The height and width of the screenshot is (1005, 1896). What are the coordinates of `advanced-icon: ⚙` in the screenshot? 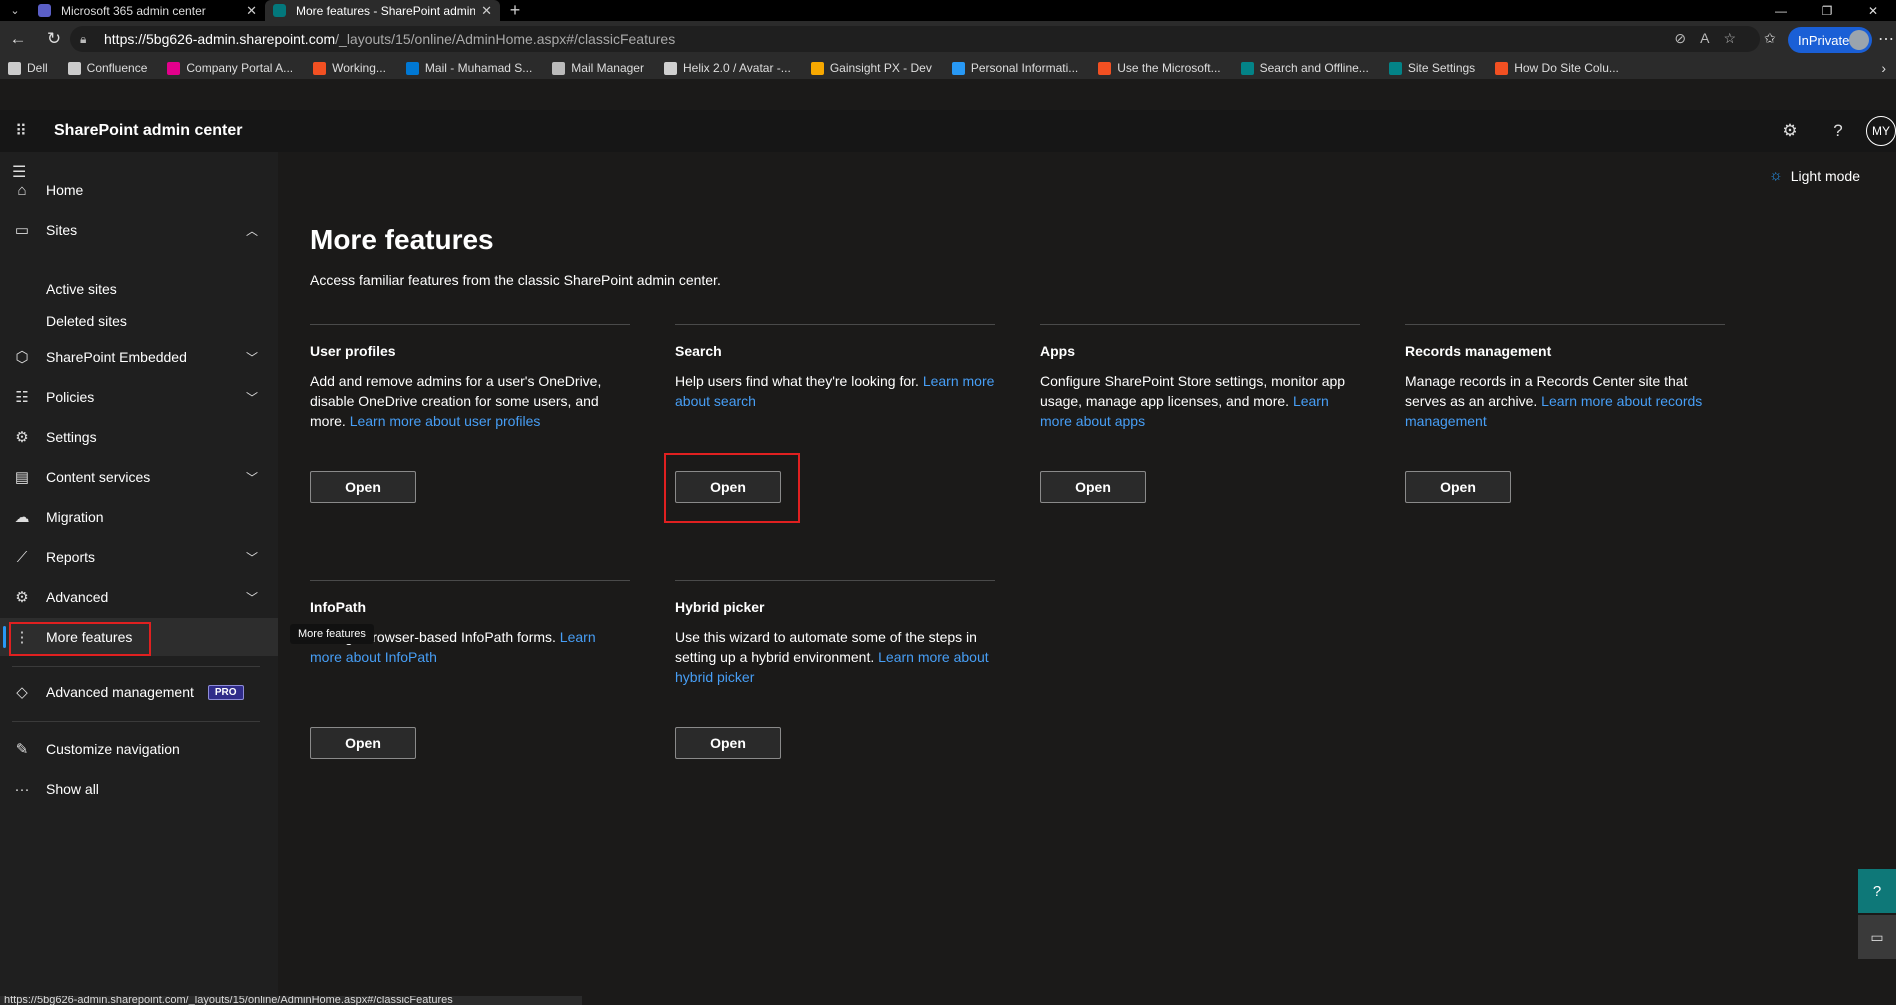 It's located at (22, 597).